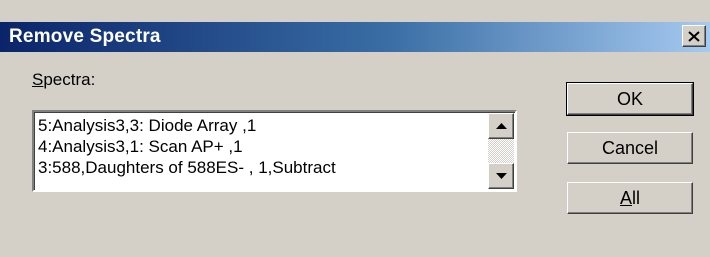 This screenshot has height=257, width=710. What do you see at coordinates (261, 125) in the screenshot?
I see `list-item: 5:Analysis3,3: Diode Array ,1` at bounding box center [261, 125].